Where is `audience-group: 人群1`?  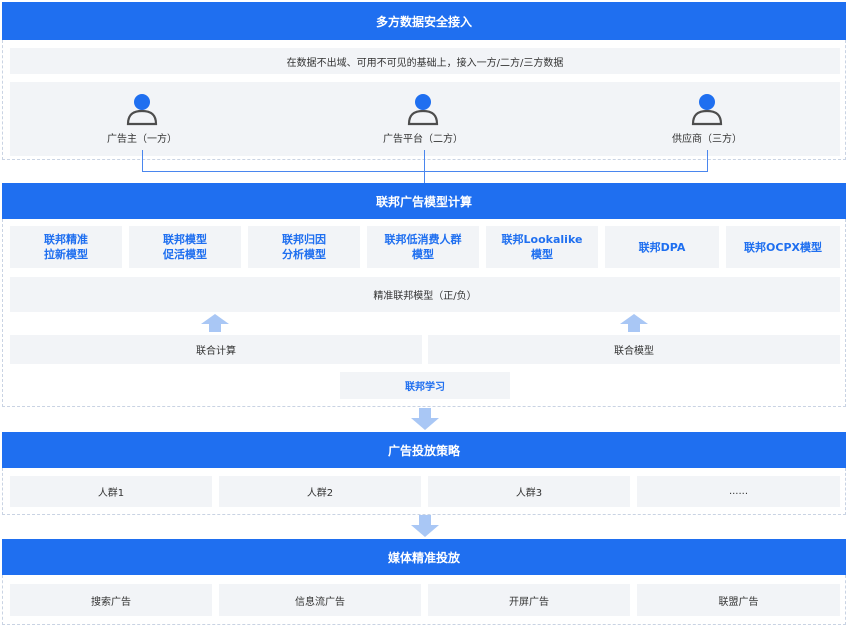
audience-group: 人群1 is located at coordinates (111, 491).